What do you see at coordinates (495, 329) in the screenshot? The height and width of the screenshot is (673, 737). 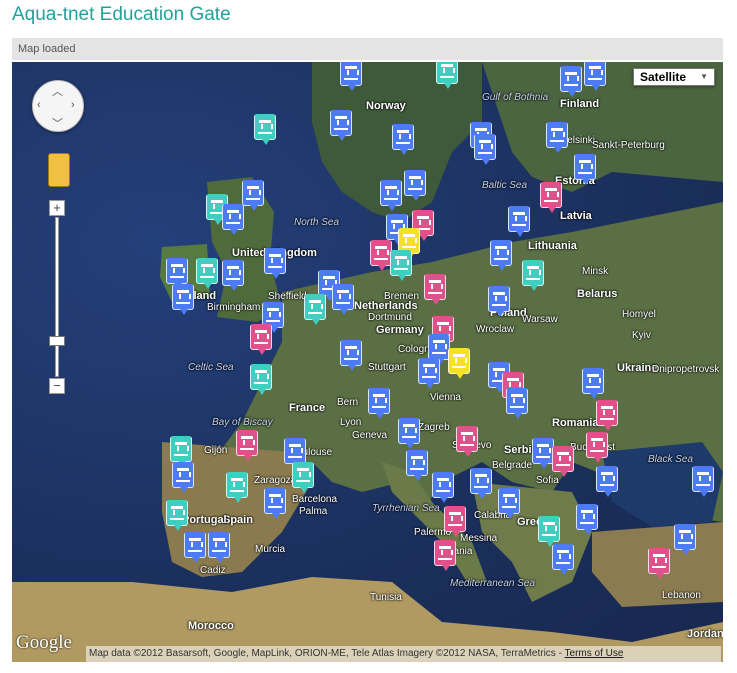 I see `label-wroclaw: Wroclaw` at bounding box center [495, 329].